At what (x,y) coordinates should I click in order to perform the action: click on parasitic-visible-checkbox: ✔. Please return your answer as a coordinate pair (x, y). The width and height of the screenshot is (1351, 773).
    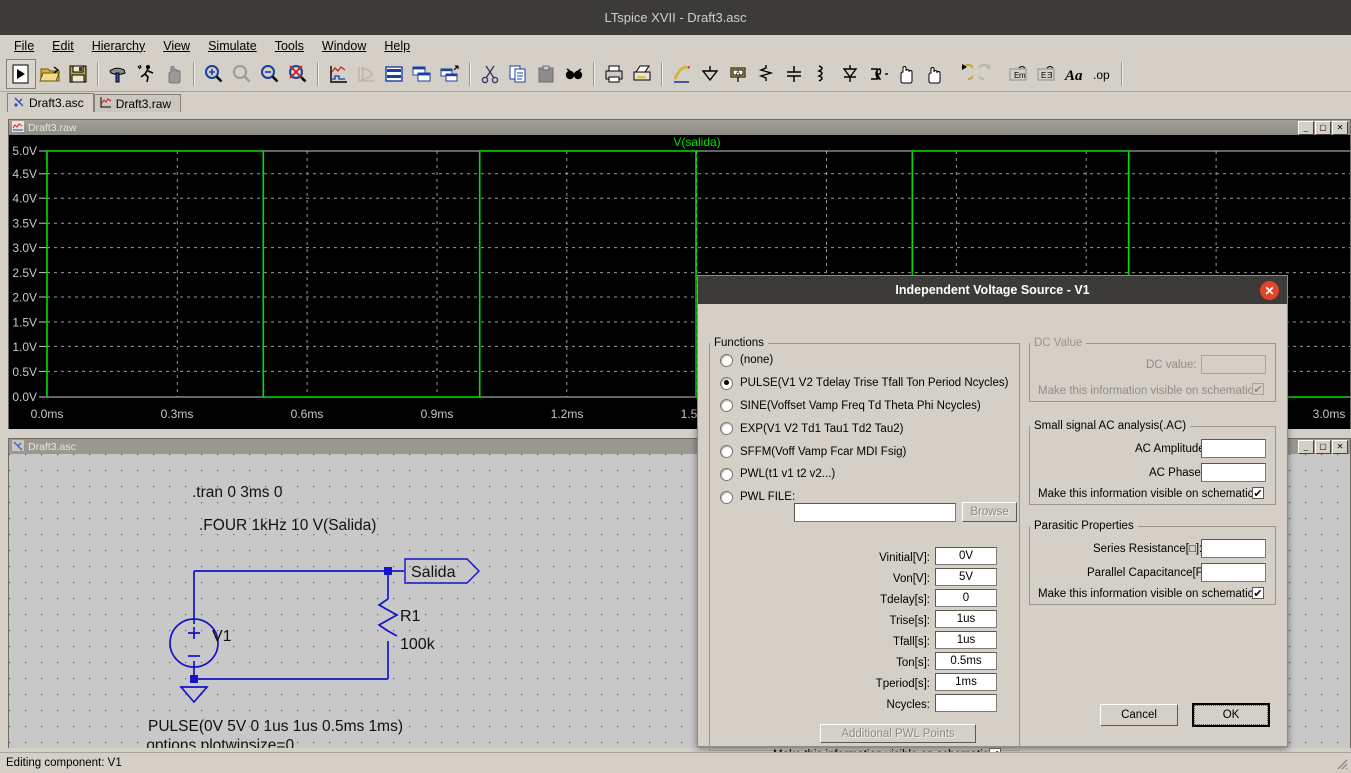
    Looking at the image, I should click on (1258, 593).